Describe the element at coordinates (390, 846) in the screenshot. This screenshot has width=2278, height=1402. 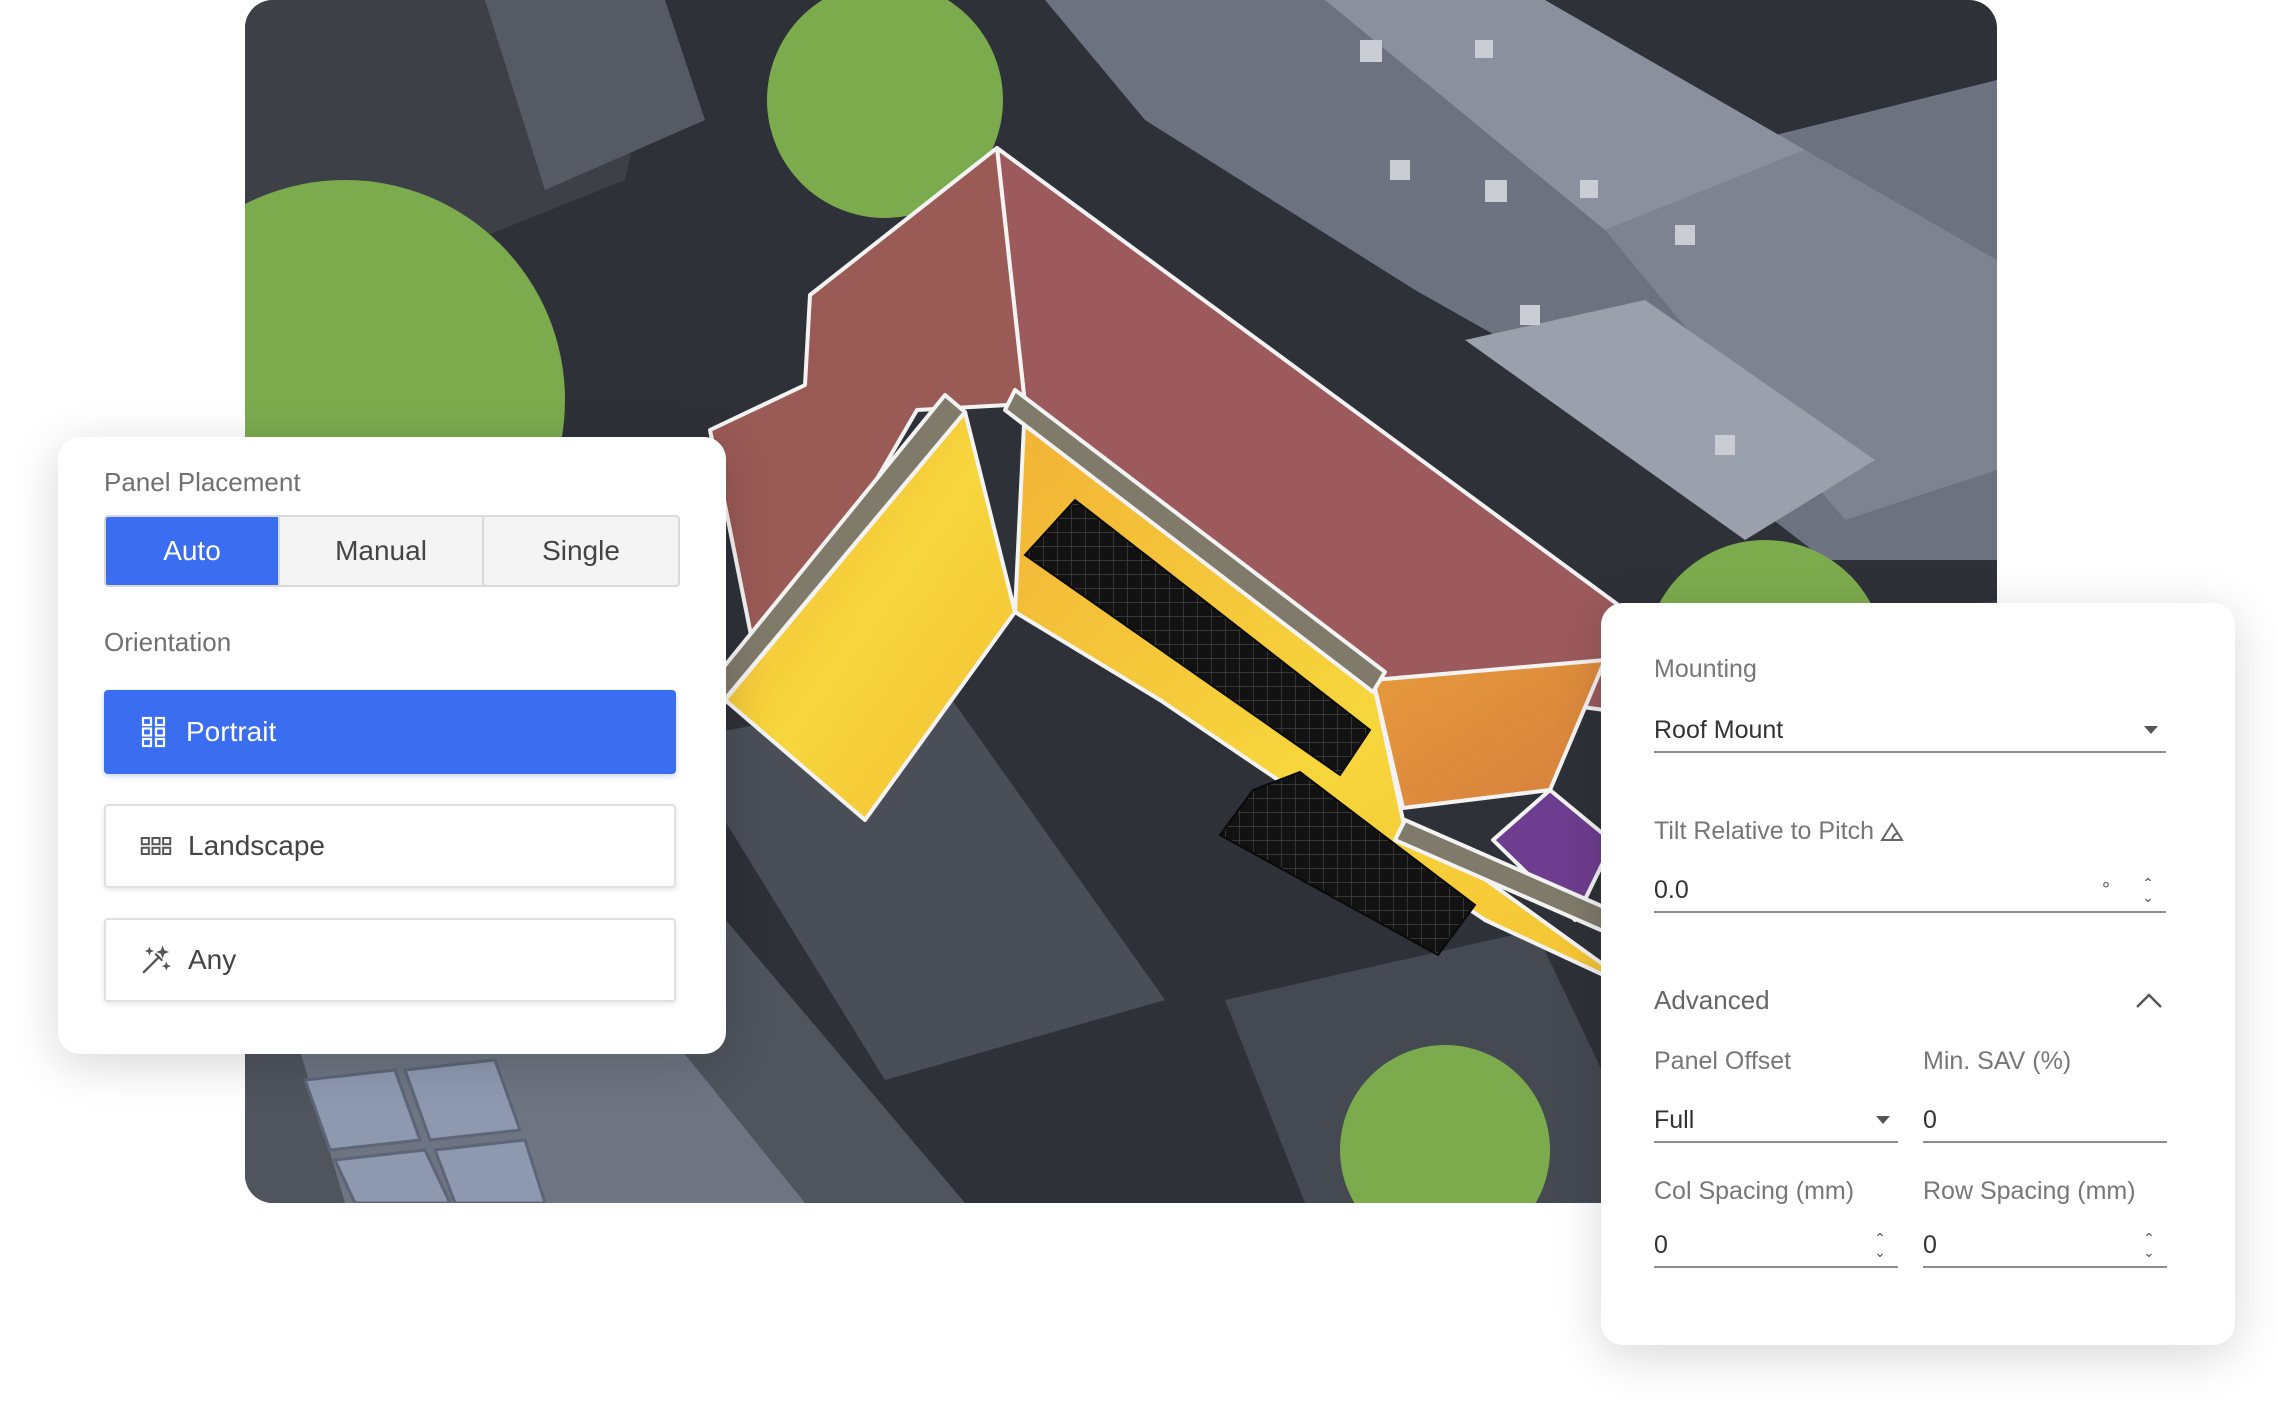
I see `orientation-landscape-button: Landscape` at that location.